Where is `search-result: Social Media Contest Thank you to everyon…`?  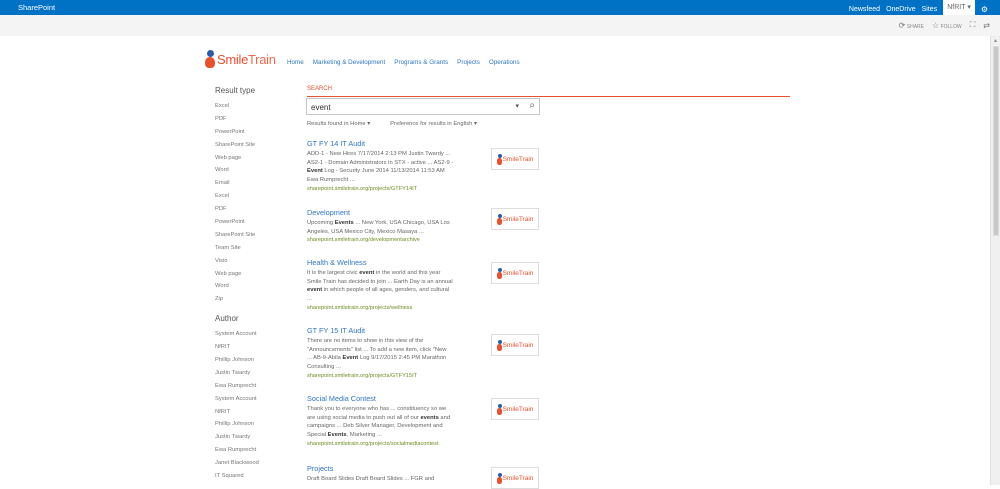
search-result: Social Media Contest Thank you to everyon… is located at coordinates (397, 420).